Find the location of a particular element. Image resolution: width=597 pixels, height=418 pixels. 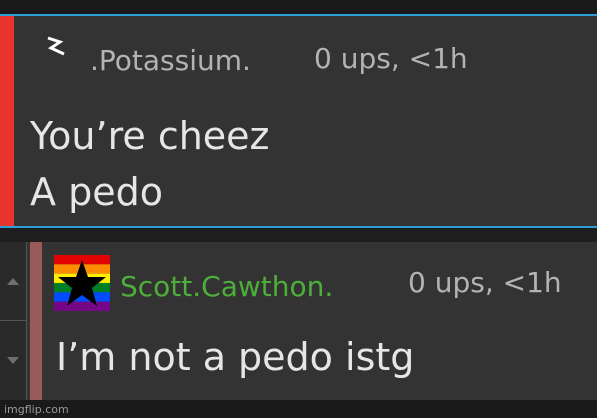

comment-meta: 0 ups, <1h is located at coordinates (391, 58).